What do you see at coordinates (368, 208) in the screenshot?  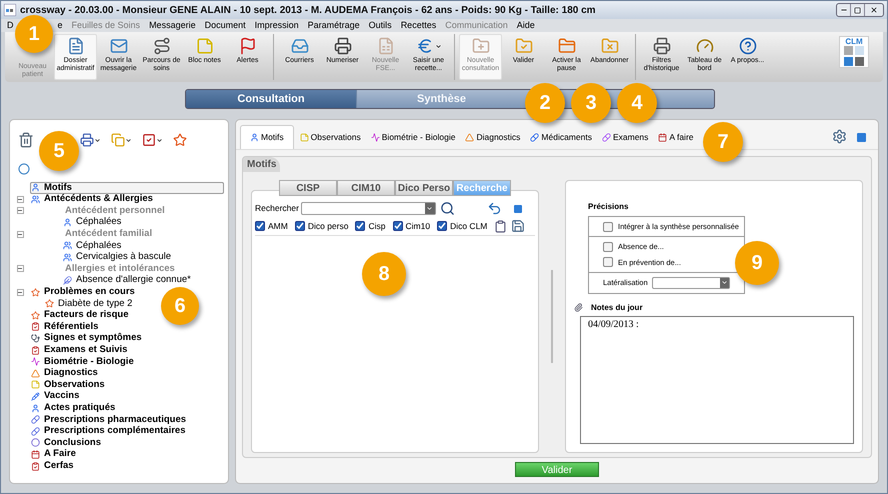 I see `search-field` at bounding box center [368, 208].